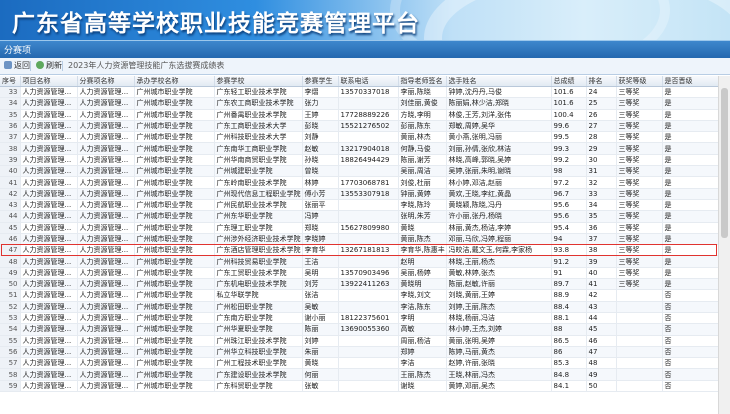 The width and height of the screenshot is (730, 414). I want to click on table-cell: 37, so click(10, 137).